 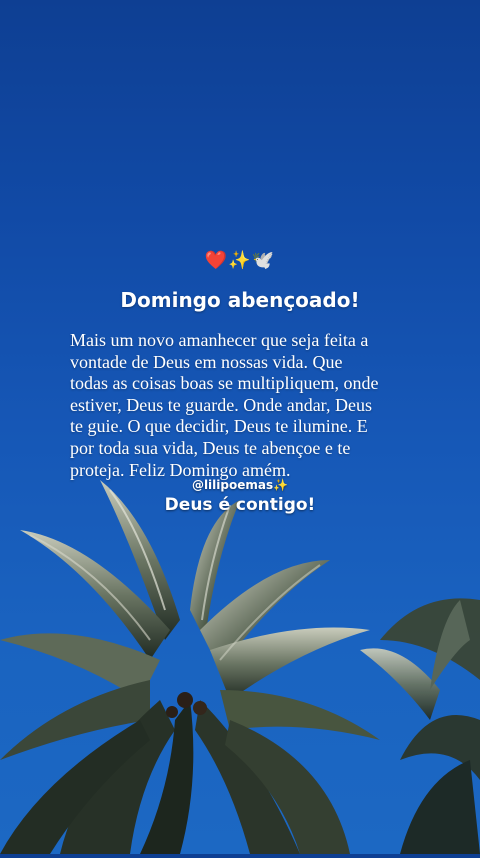 What do you see at coordinates (240, 505) in the screenshot?
I see `closing-line: Deus é contigo!` at bounding box center [240, 505].